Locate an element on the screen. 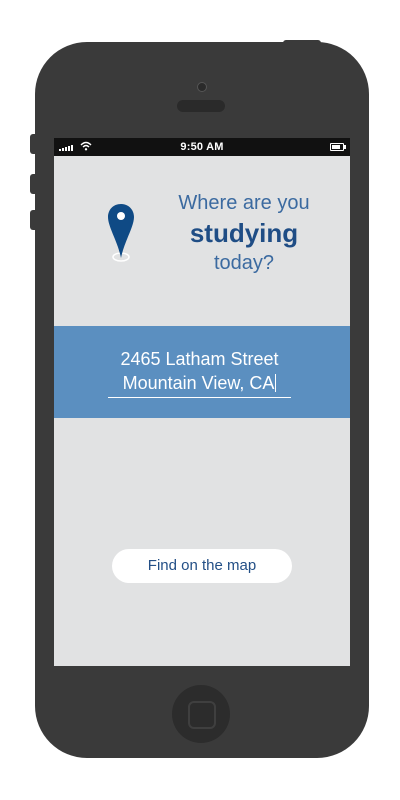 The width and height of the screenshot is (400, 800). address-input: 2465 Latham Street Mountain View, CA is located at coordinates (199, 372).